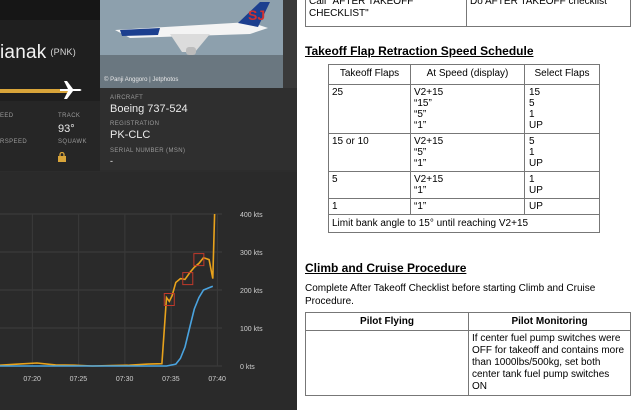 The height and width of the screenshot is (410, 640). Describe the element at coordinates (369, 206) in the screenshot. I see `flap-cell: 1` at that location.